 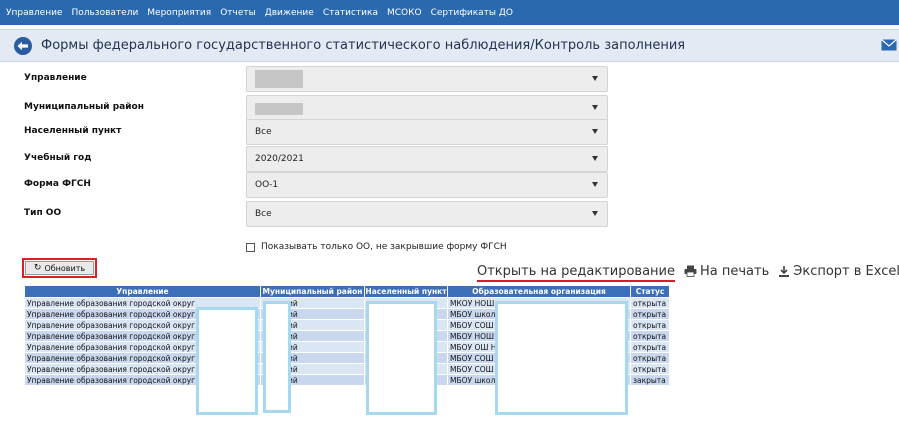 What do you see at coordinates (58, 158) in the screenshot?
I see `school-year-label: Учебный год` at bounding box center [58, 158].